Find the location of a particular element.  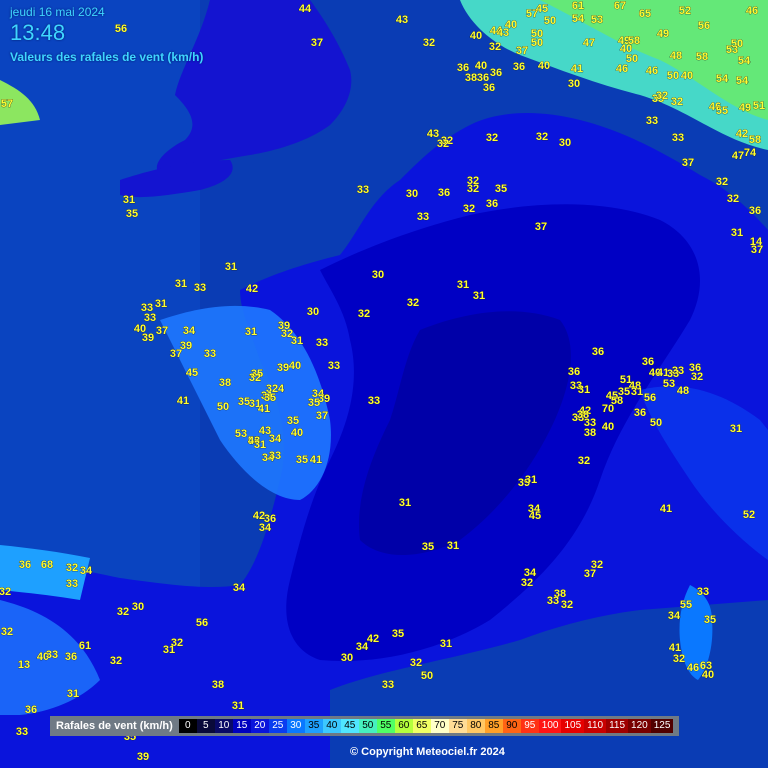

legend-swatch: 65 is located at coordinates (421, 726).